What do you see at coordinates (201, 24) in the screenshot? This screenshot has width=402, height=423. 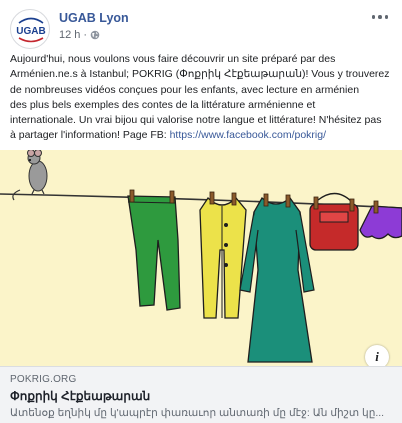 I see `post-header: UGAB UGAB Lyon 12 h ·` at bounding box center [201, 24].